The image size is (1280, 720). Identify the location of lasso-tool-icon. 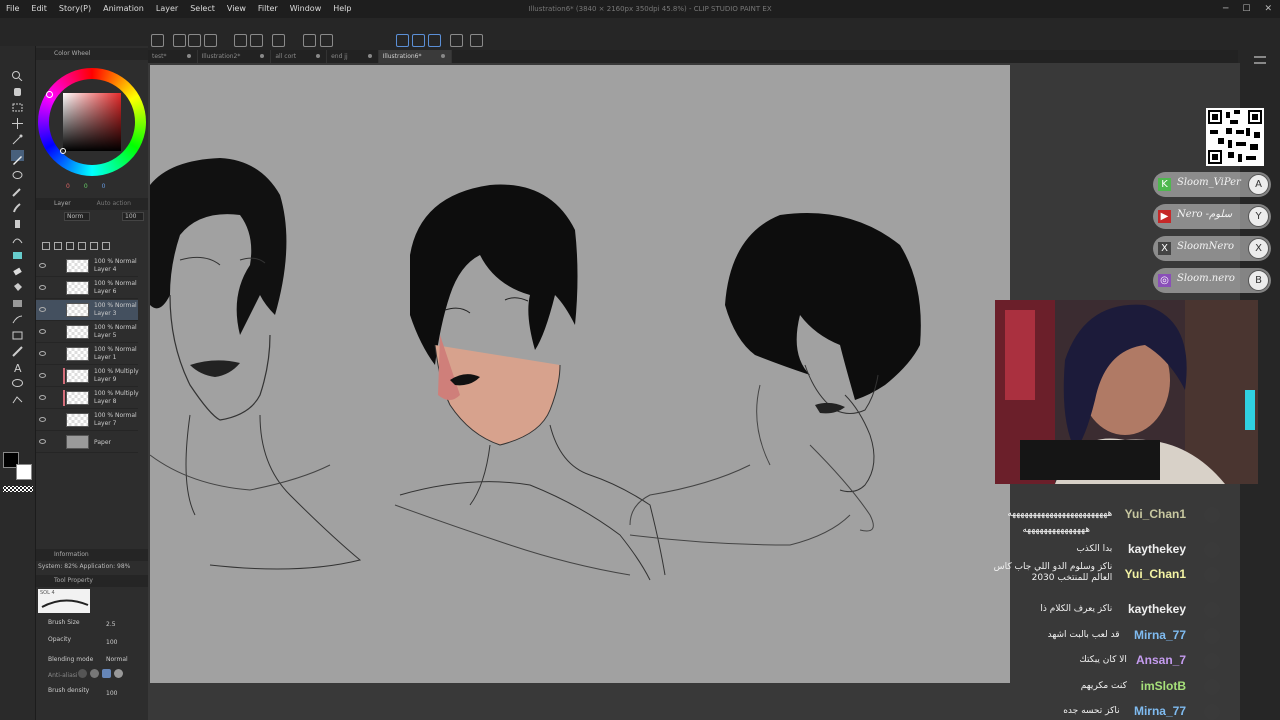
(17, 172).